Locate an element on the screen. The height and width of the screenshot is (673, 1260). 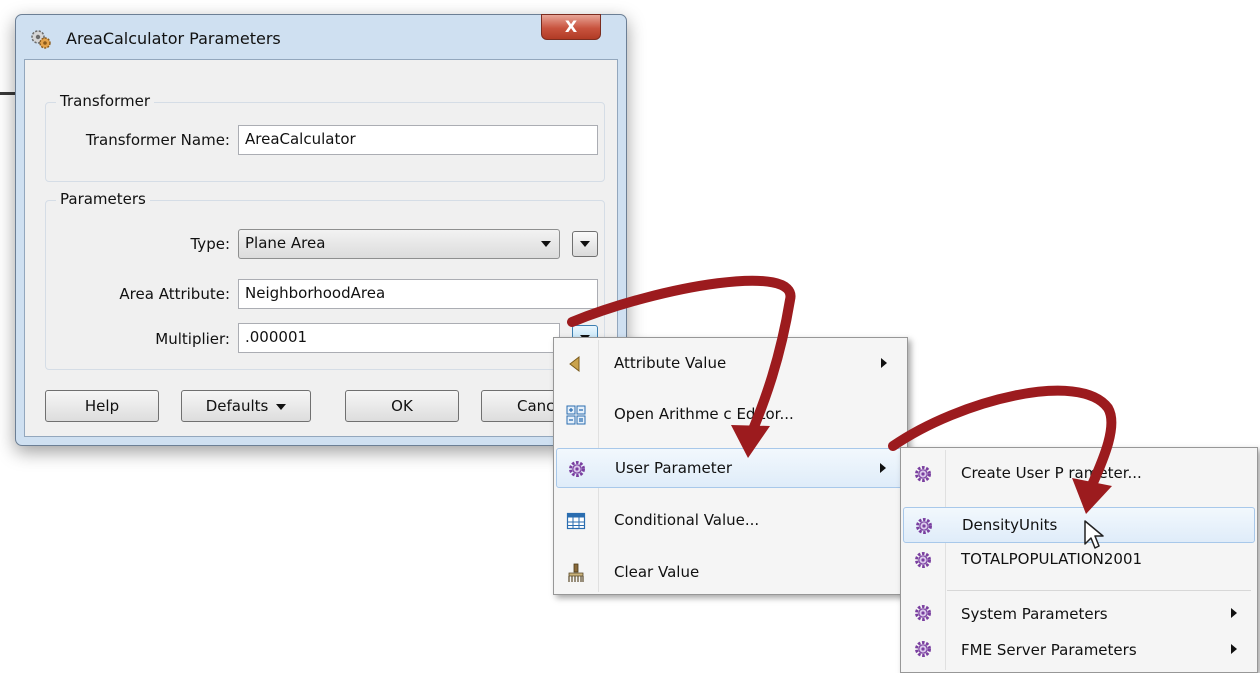
menu-item-totalpopulation2001: TOTALPOPULATION2001 is located at coordinates (1079, 562).